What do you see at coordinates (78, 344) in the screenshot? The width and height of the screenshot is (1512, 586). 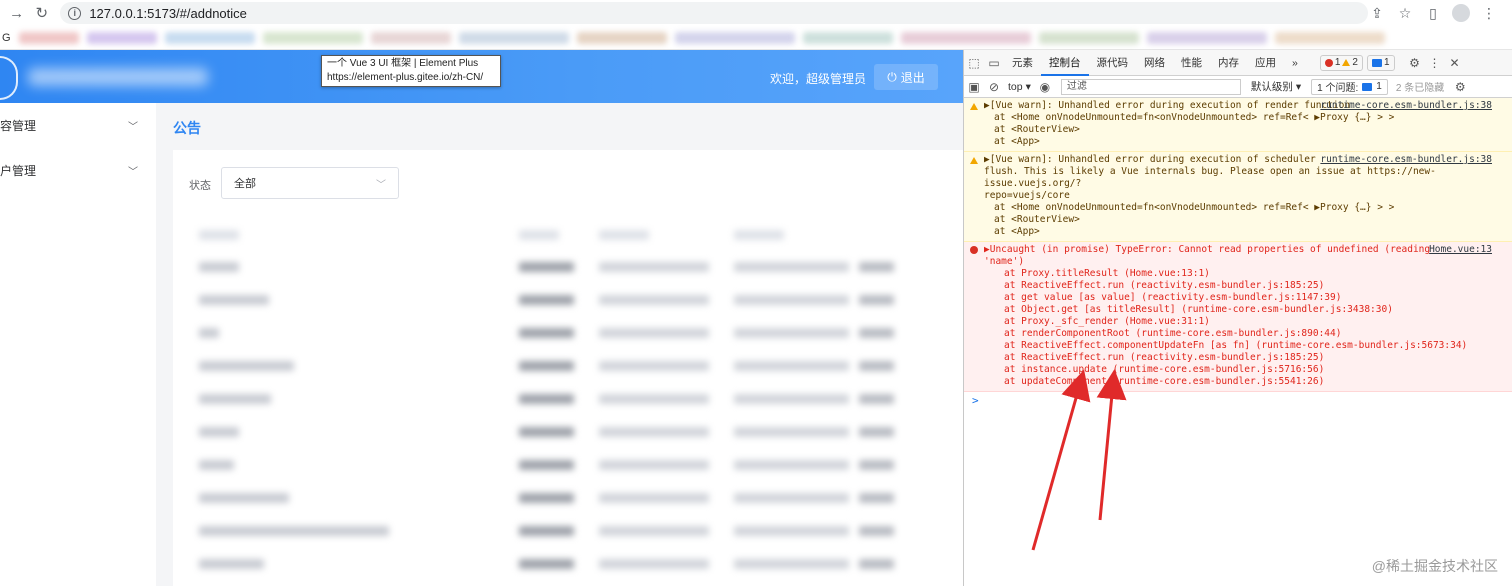 I see `sidebar: 容管理 ﹀ 户管理 ﹀` at bounding box center [78, 344].